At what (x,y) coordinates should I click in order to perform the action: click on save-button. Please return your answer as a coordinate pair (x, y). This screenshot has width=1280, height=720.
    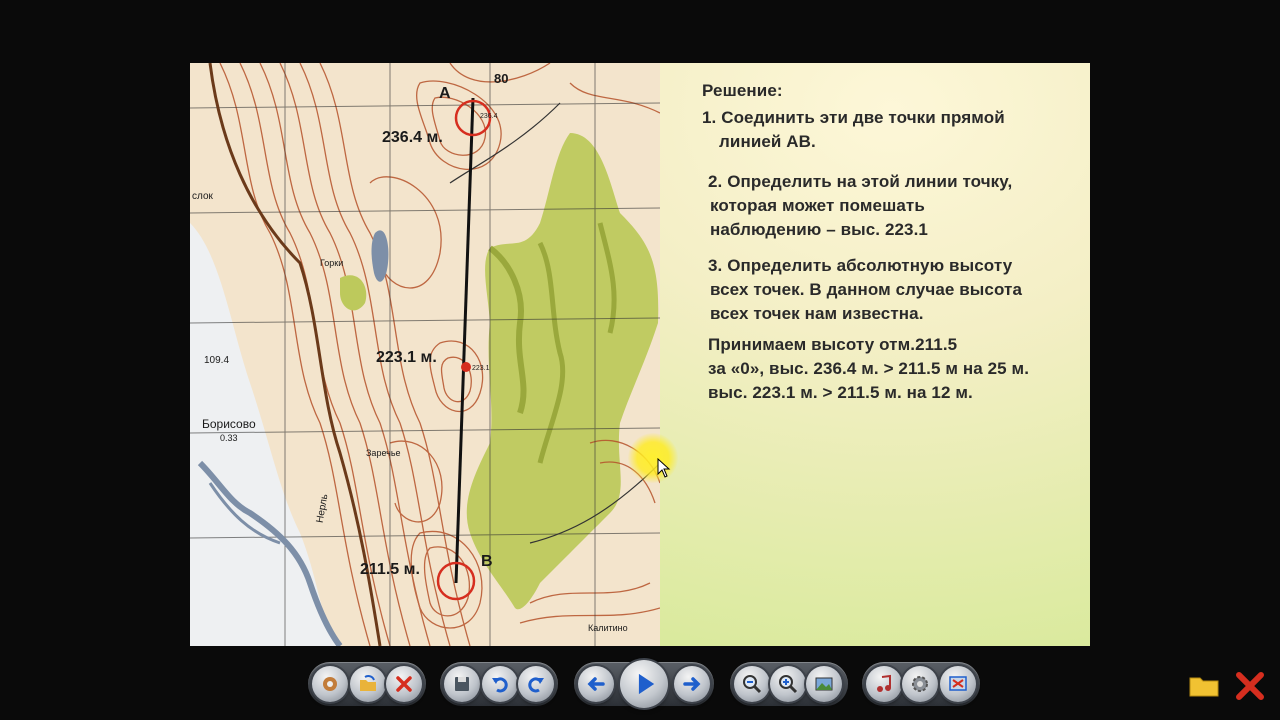
    Looking at the image, I should click on (462, 684).